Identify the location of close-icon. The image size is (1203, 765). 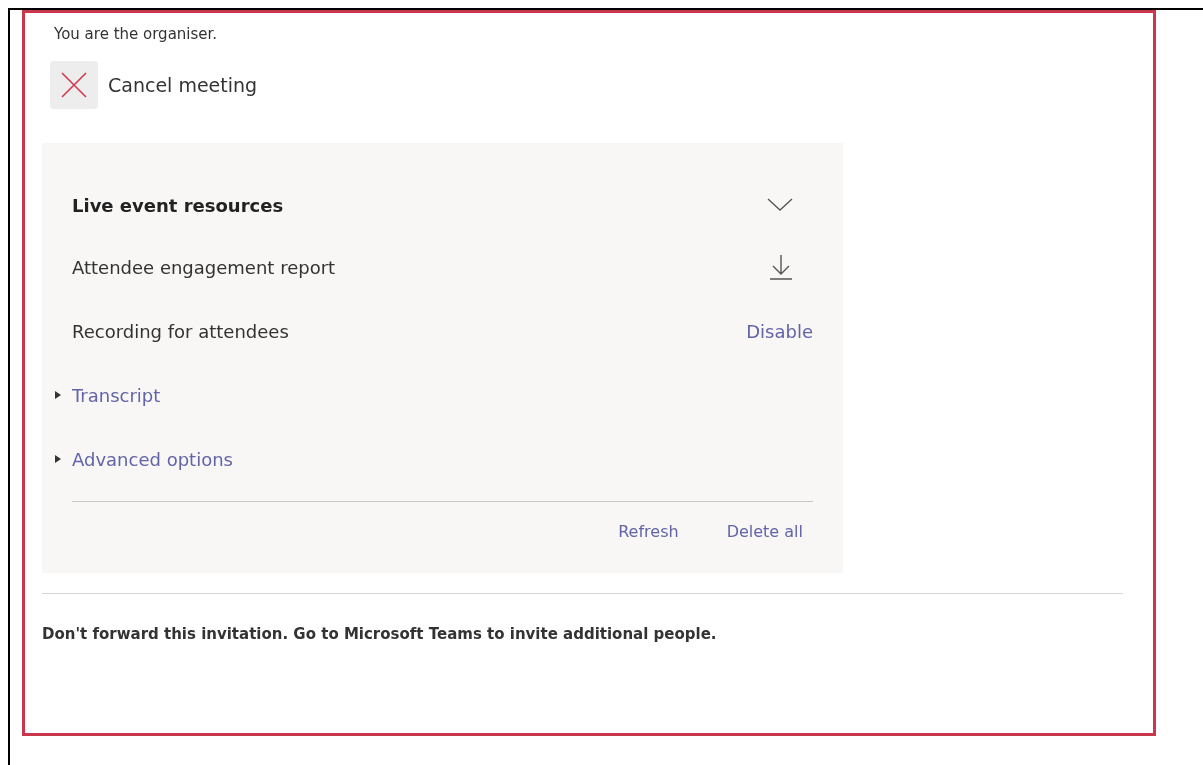
(74, 85).